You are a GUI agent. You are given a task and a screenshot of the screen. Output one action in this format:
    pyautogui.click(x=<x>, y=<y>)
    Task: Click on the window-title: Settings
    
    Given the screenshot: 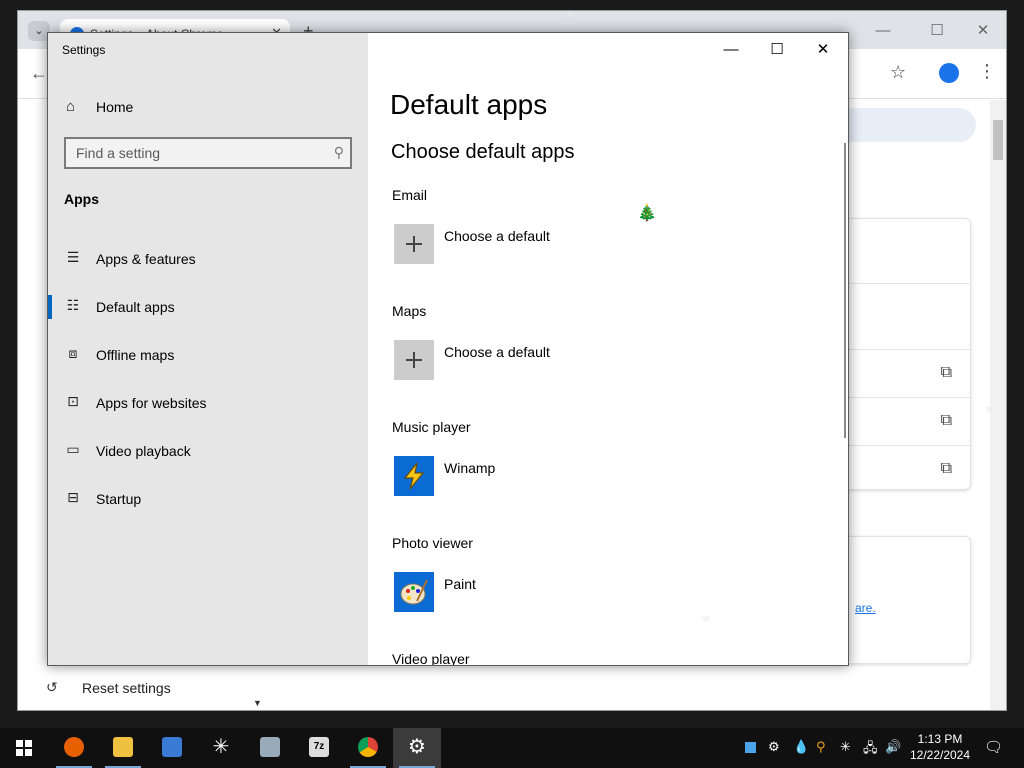 What is the action you would take?
    pyautogui.click(x=84, y=50)
    